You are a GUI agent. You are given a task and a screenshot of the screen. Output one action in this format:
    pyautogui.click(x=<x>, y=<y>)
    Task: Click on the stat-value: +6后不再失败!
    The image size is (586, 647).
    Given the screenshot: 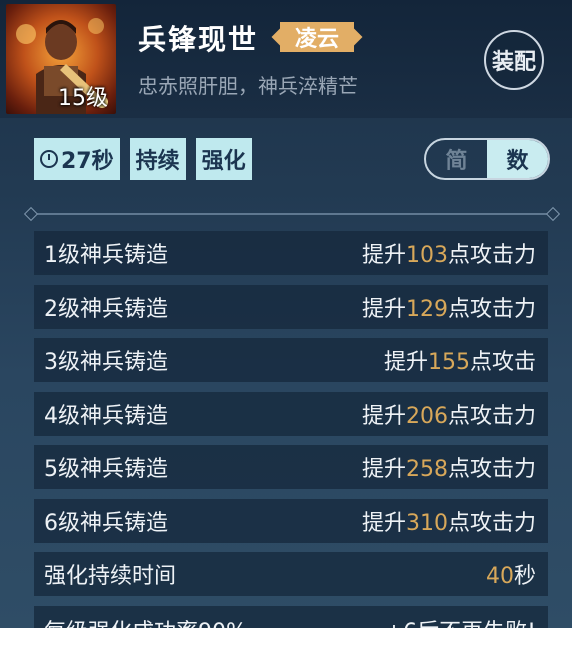 What is the action you would take?
    pyautogui.click(x=460, y=621)
    